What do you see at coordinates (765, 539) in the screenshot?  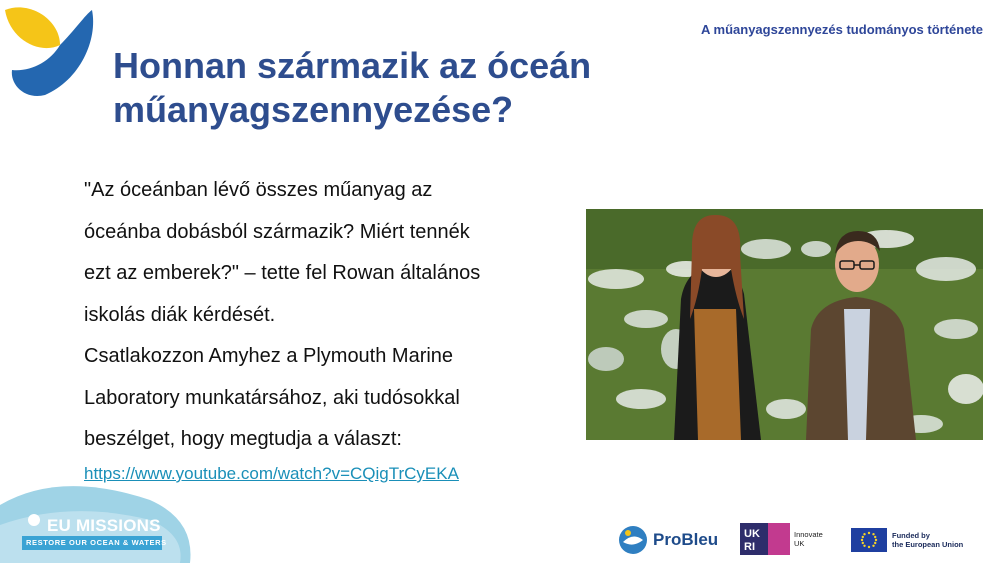 I see `ukri-mark: UK RI` at bounding box center [765, 539].